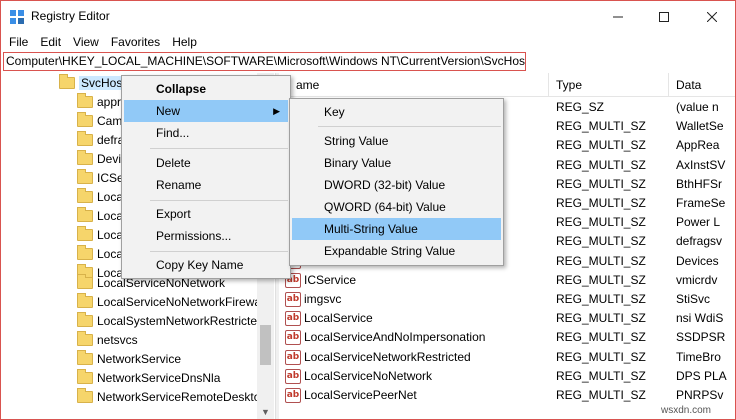 The height and width of the screenshot is (420, 736). Describe the element at coordinates (168, 111) in the screenshot. I see `menu-item-label: New` at that location.